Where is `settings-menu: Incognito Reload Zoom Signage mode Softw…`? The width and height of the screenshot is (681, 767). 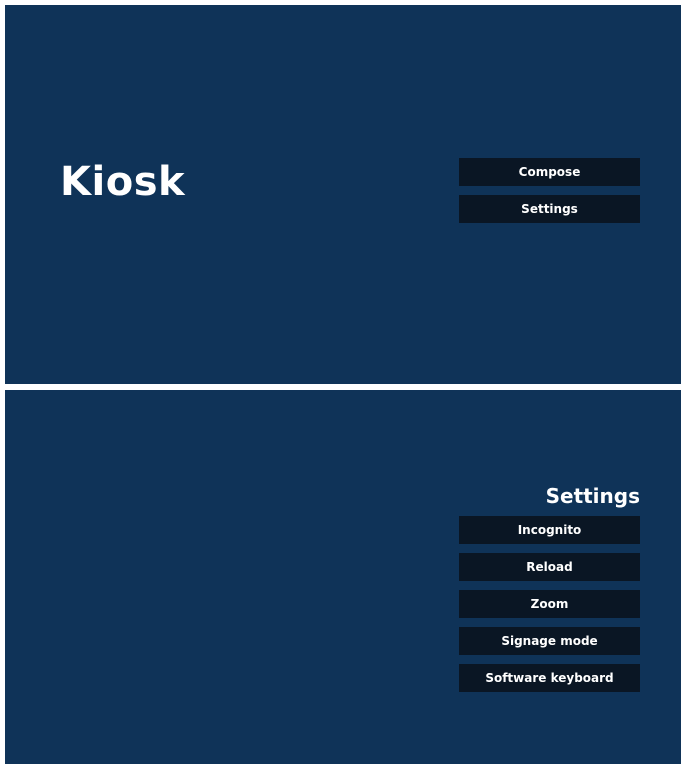 settings-menu: Incognito Reload Zoom Signage mode Softw… is located at coordinates (549, 604).